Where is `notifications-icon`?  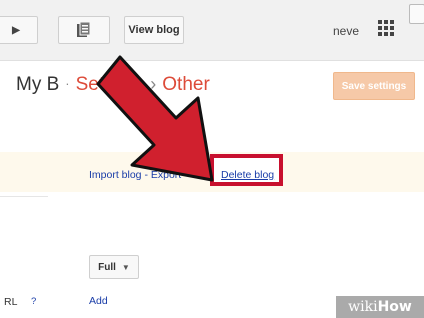 notifications-icon is located at coordinates (416, 14).